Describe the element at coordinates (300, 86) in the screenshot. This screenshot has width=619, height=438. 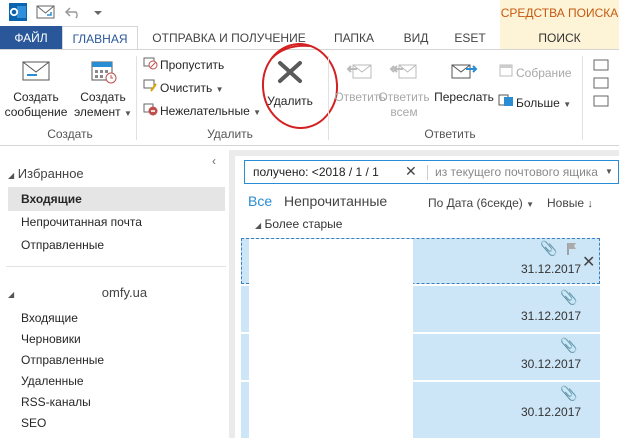
I see `red-highlight-circle` at that location.